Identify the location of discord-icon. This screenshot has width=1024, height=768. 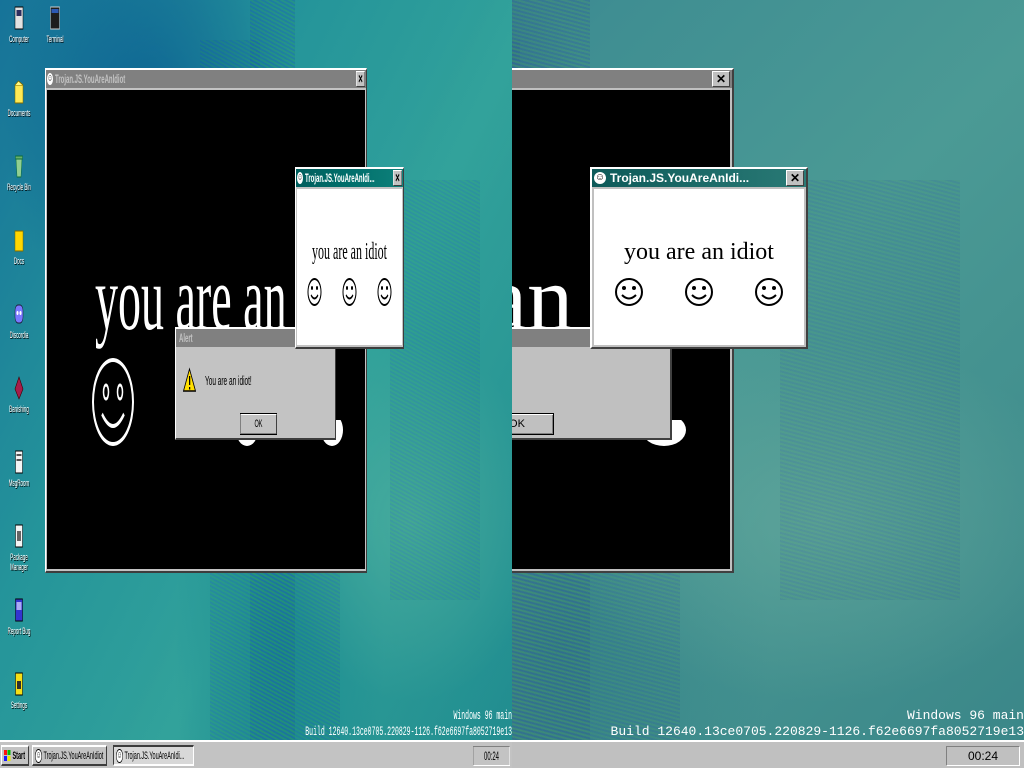
(19, 314).